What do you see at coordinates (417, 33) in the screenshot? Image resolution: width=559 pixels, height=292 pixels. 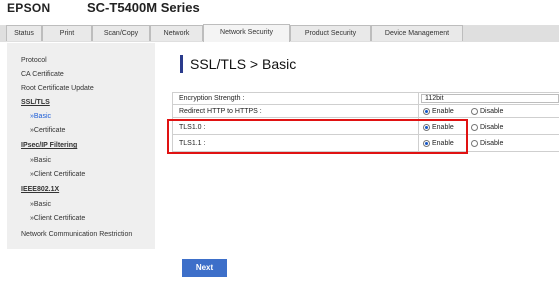 I see `tab-device-management: Device Management` at bounding box center [417, 33].